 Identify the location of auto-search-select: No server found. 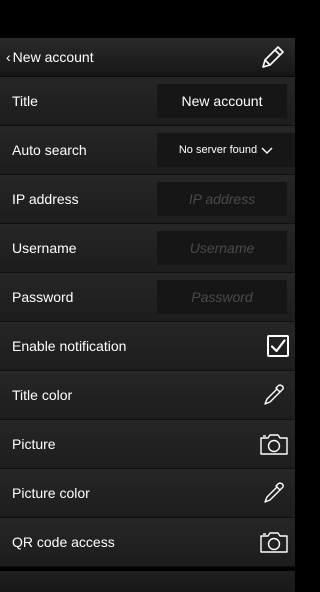
(226, 150).